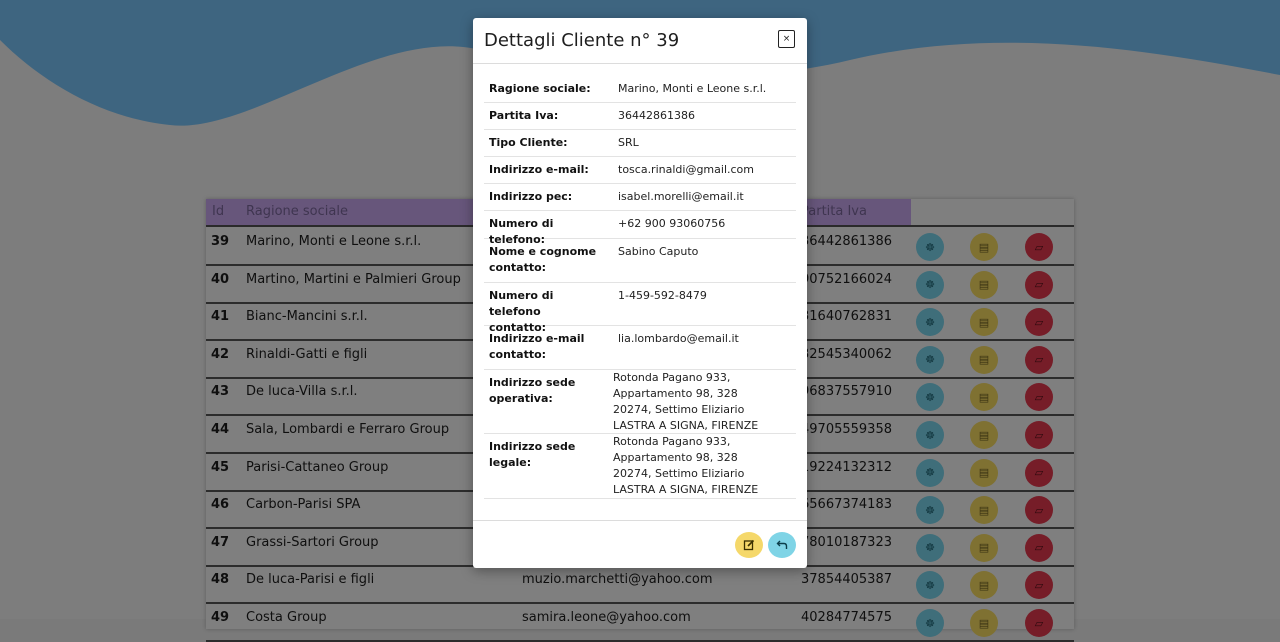 The height and width of the screenshot is (642, 1280). What do you see at coordinates (640, 260) in the screenshot?
I see `detail-row-nome-contatto: Nome e cognome contatto: Sabino Caputo` at bounding box center [640, 260].